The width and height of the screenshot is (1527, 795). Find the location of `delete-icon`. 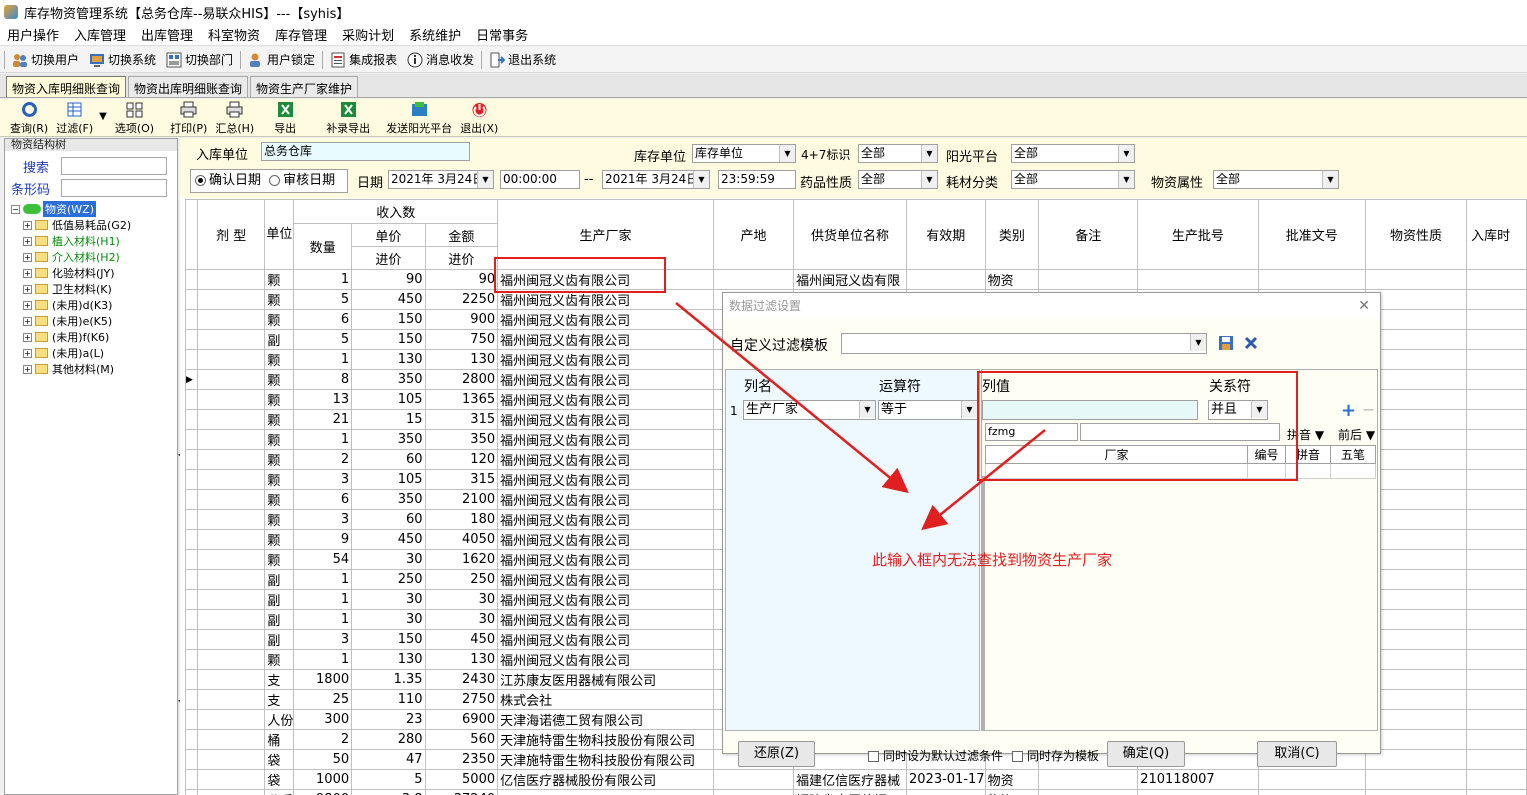

delete-icon is located at coordinates (1251, 343).